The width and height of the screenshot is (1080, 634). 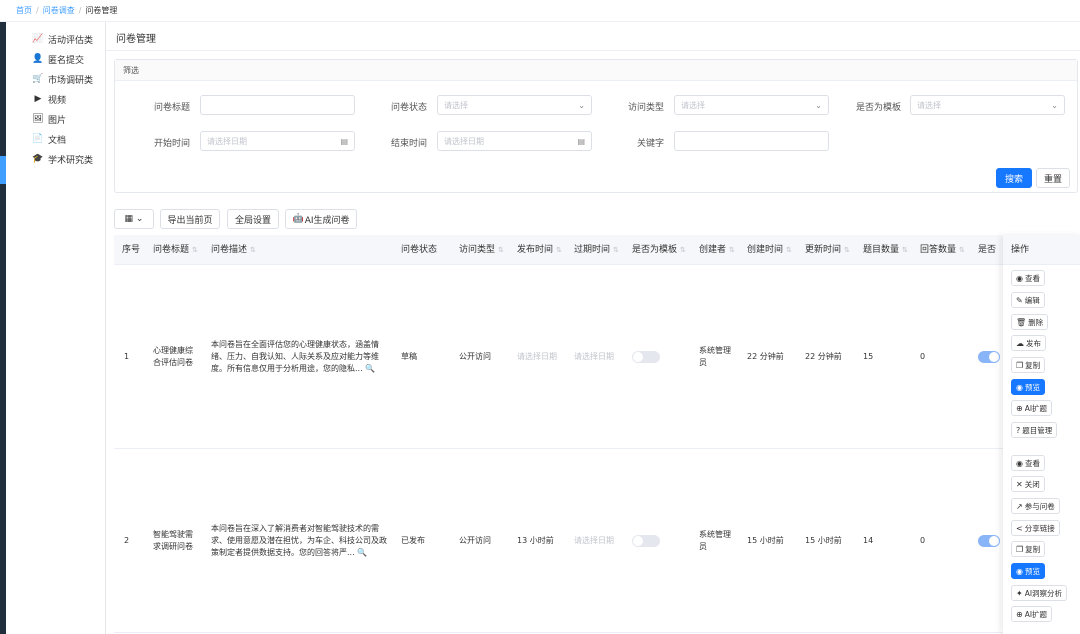 I want to click on keyword-input, so click(x=751, y=141).